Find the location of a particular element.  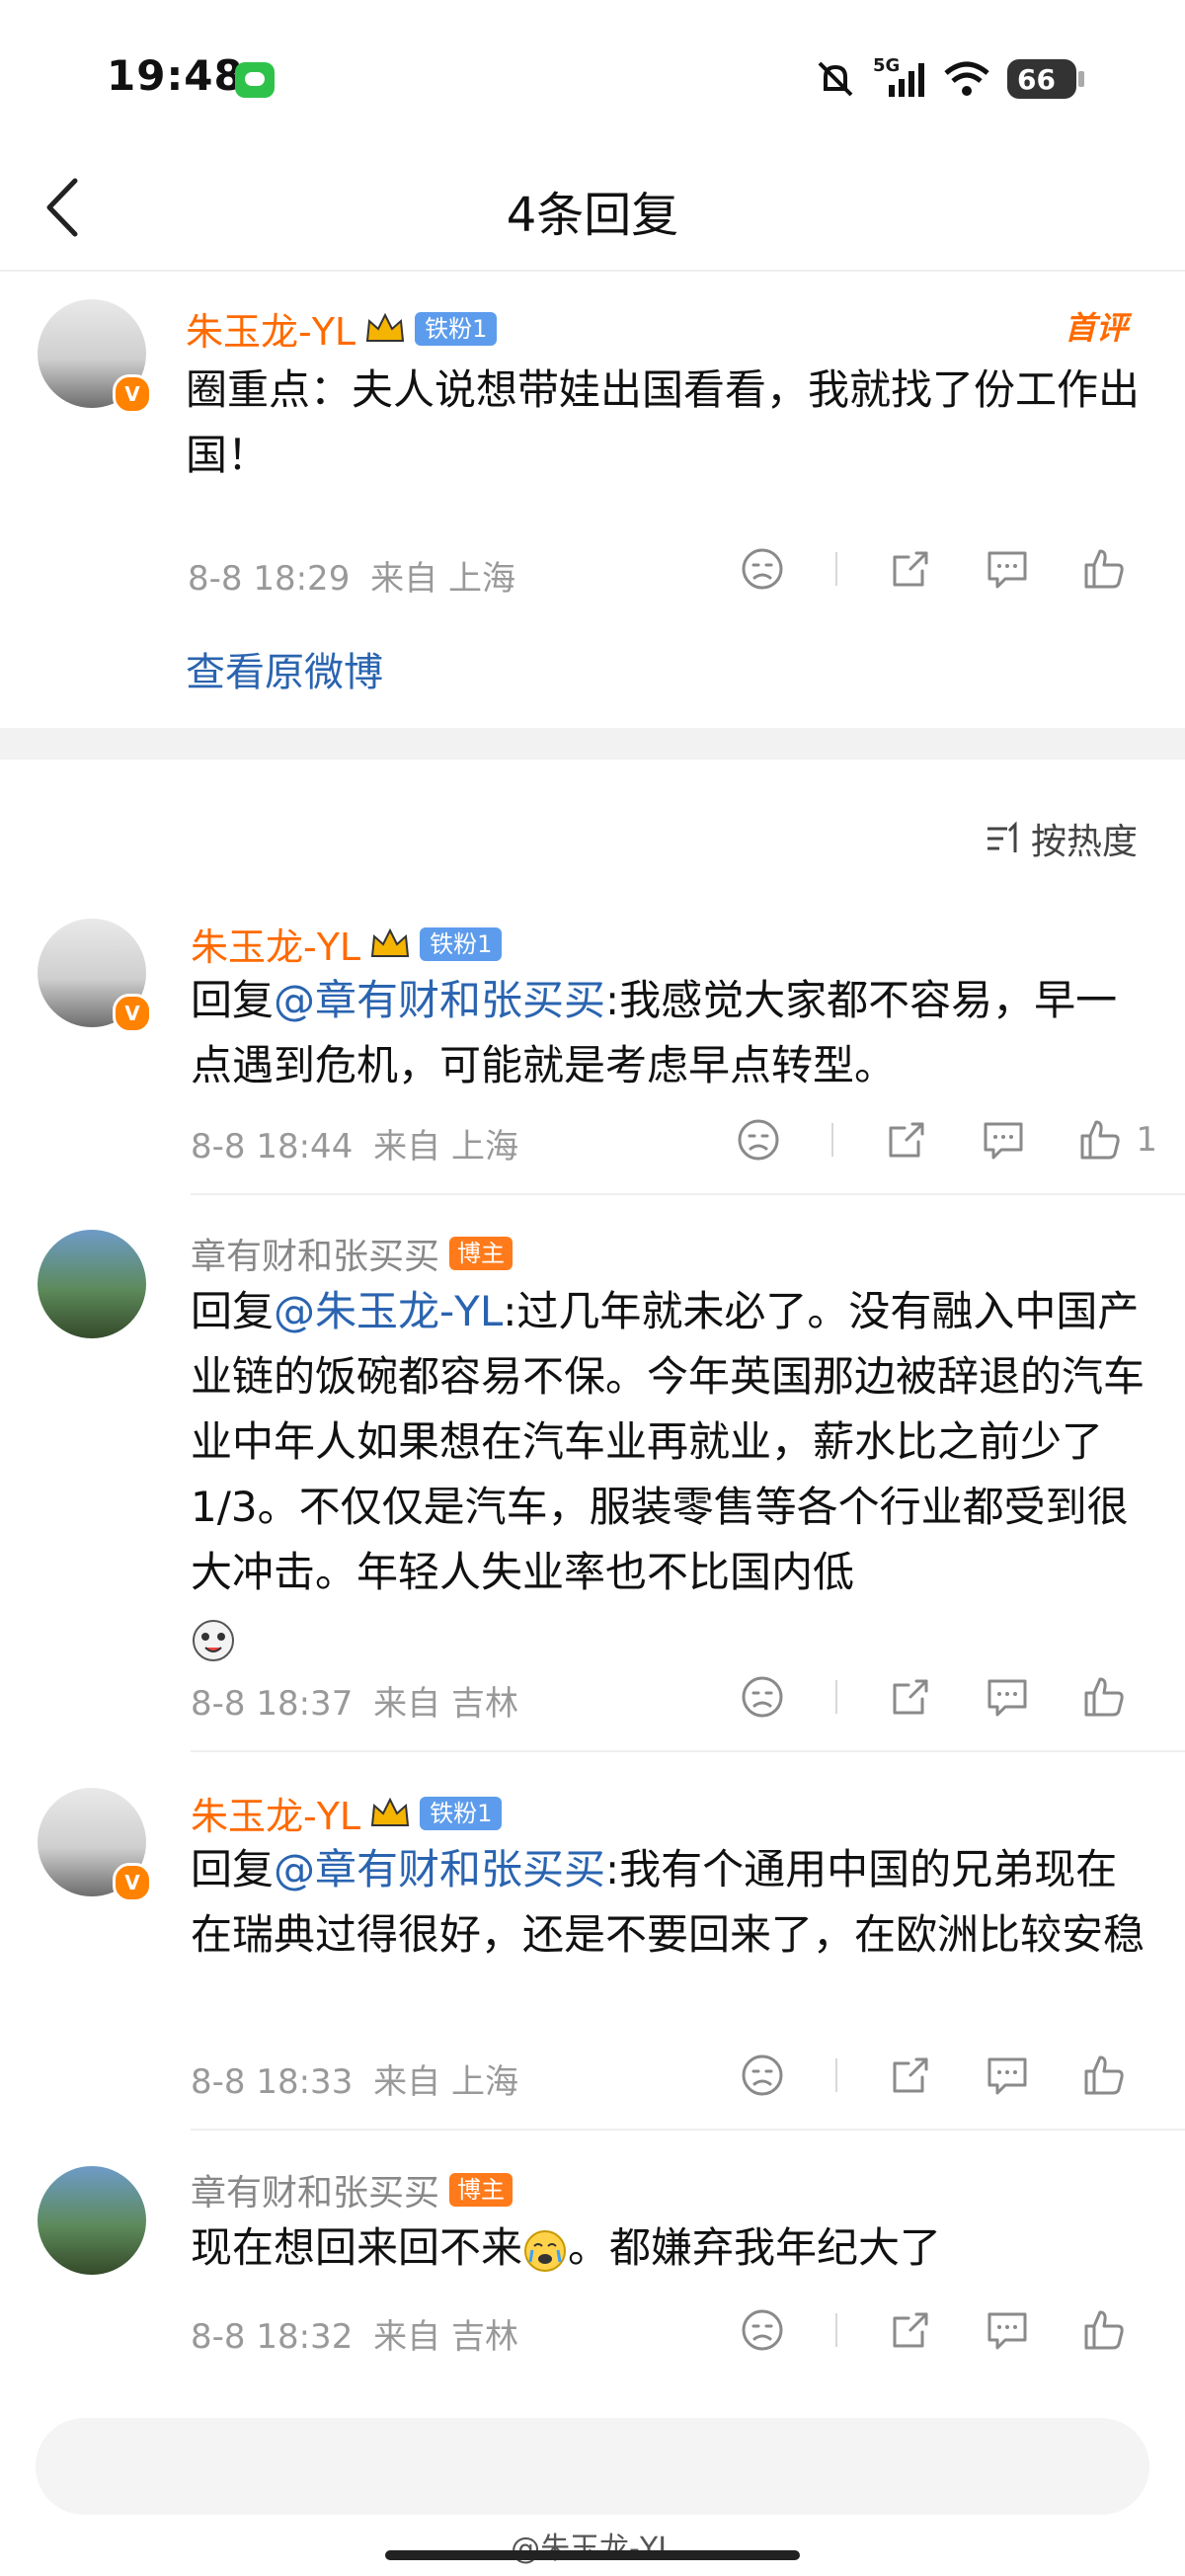

signal-icon: 5G is located at coordinates (900, 77).